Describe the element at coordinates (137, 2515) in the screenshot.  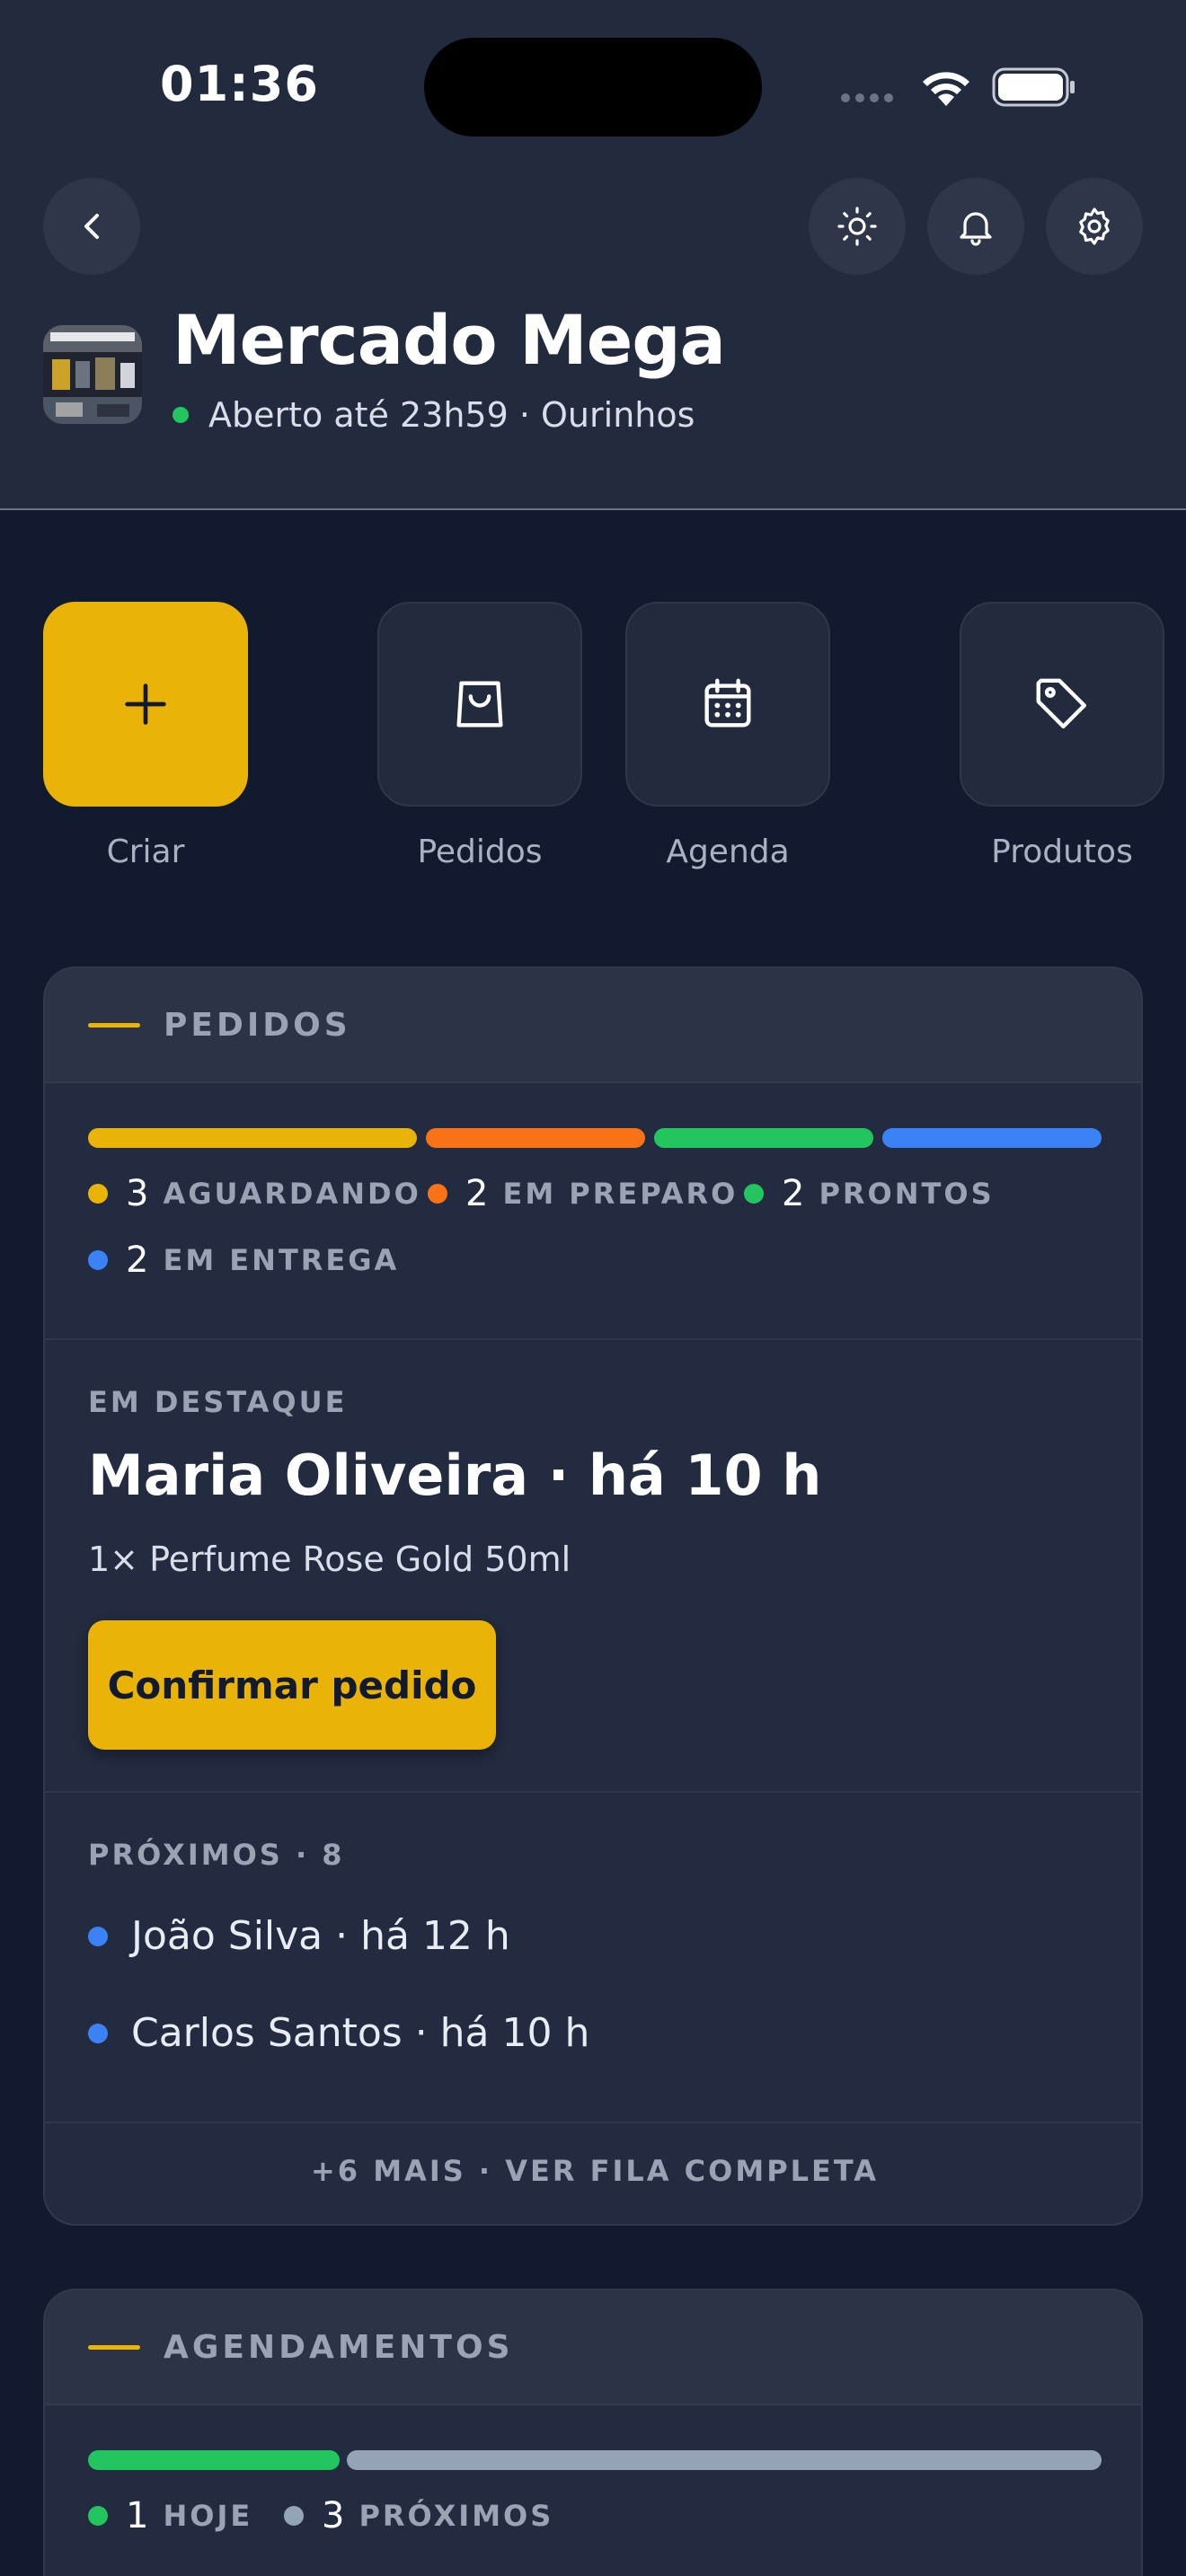
I see `legend-count: 1` at that location.